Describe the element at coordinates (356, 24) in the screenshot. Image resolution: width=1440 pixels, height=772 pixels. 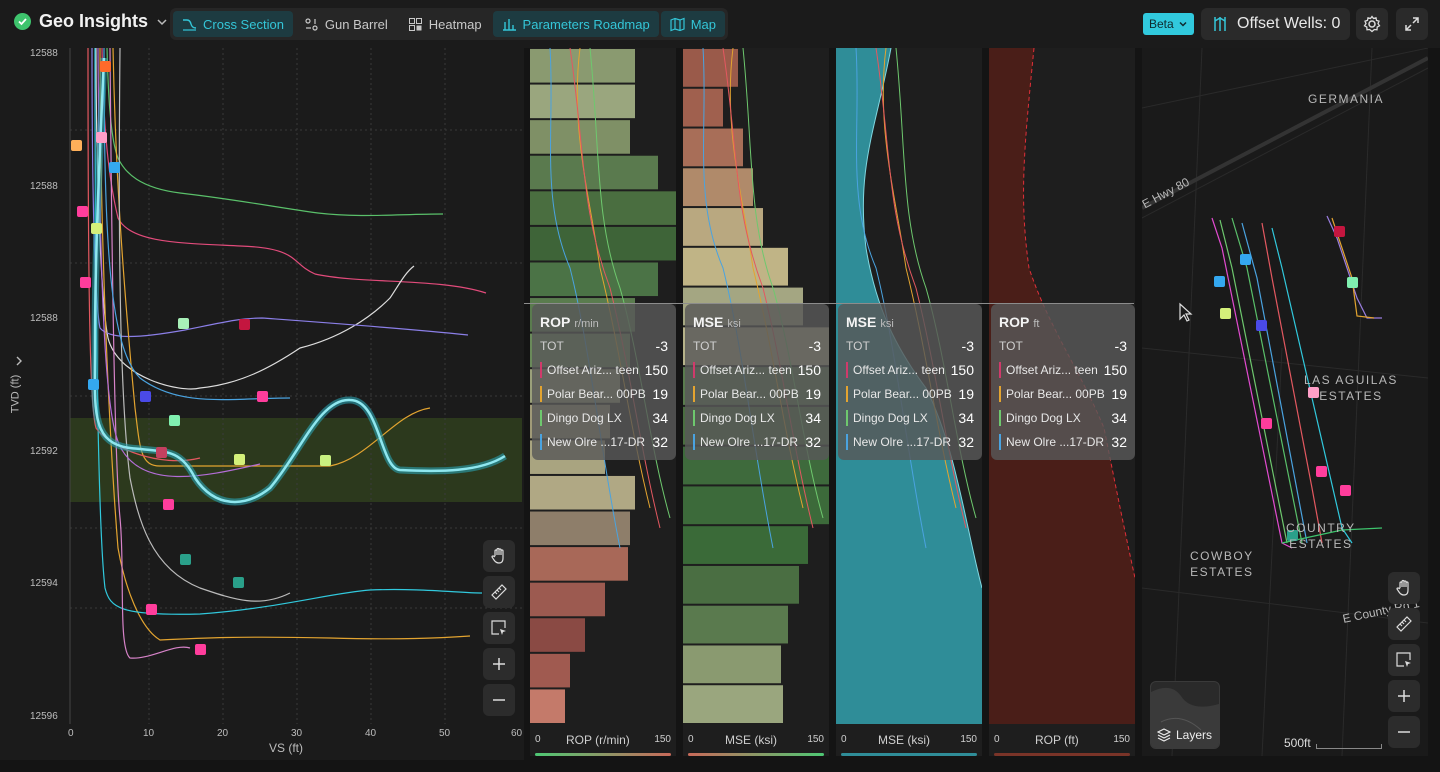
I see `tab-label: Gun Barrel` at that location.